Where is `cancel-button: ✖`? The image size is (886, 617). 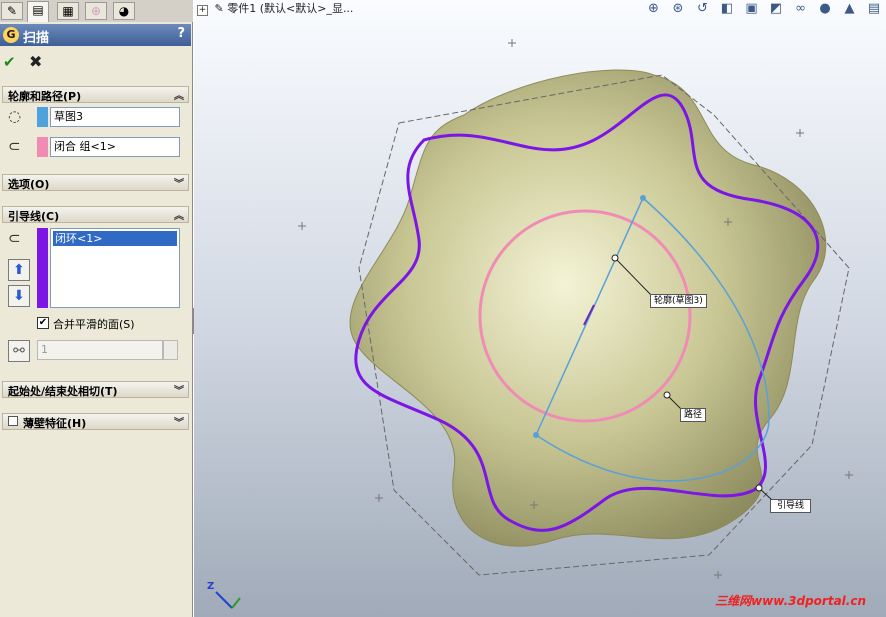 cancel-button: ✖ is located at coordinates (38, 62).